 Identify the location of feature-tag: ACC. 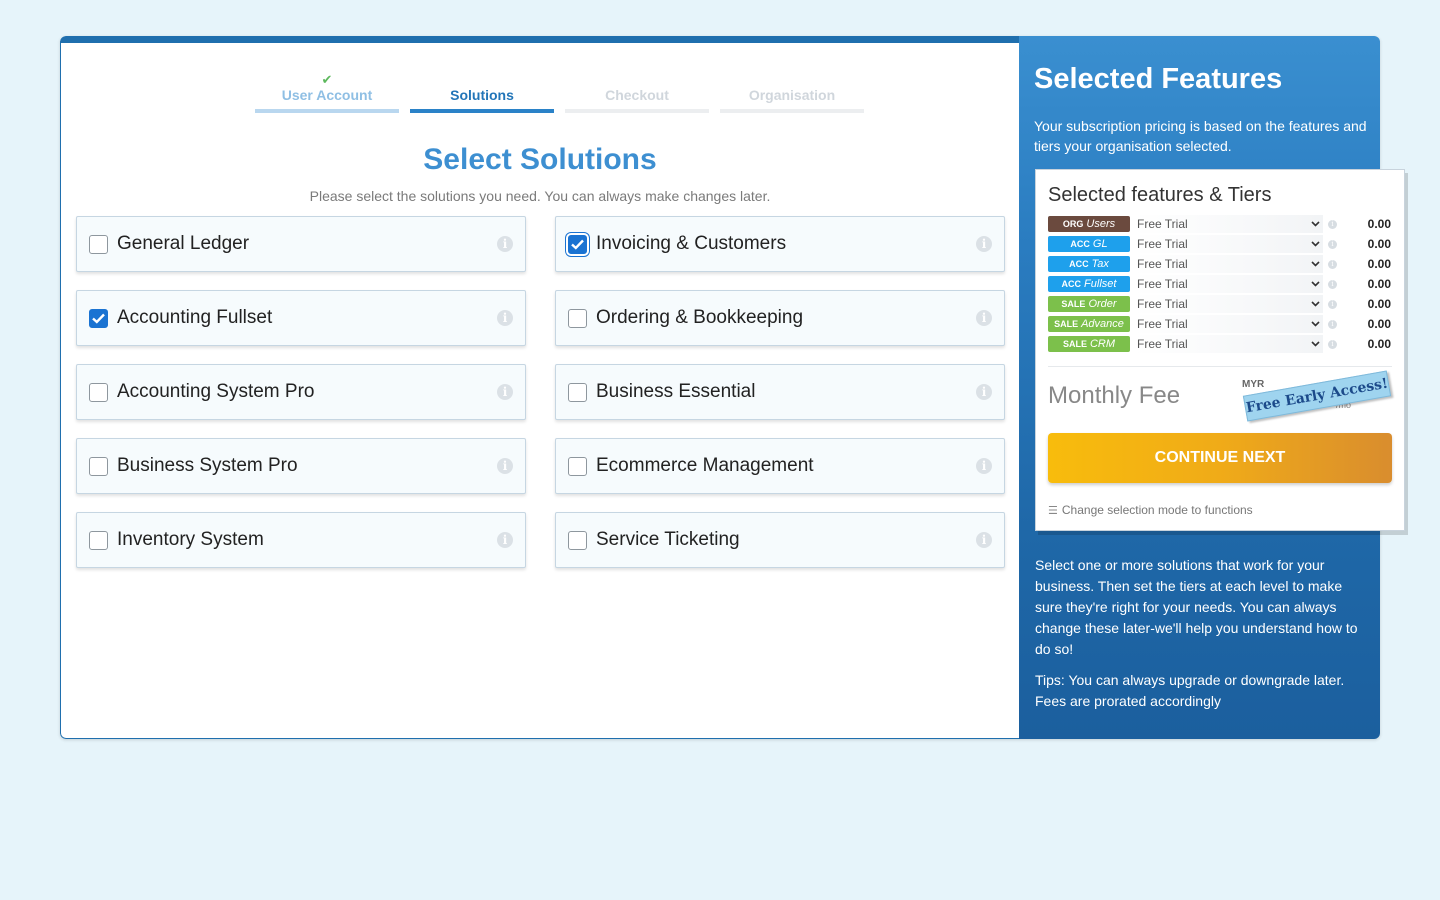
(1079, 264).